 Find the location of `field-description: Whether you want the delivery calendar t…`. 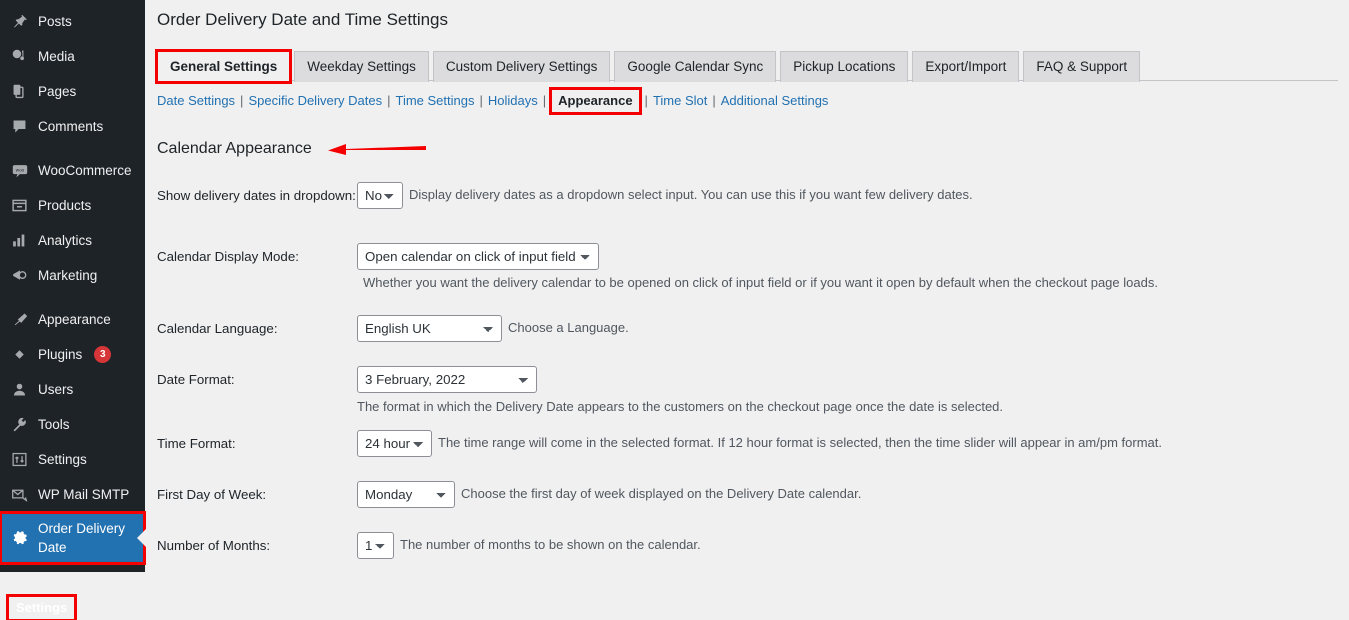

field-description: Whether you want the delivery calendar t… is located at coordinates (760, 282).